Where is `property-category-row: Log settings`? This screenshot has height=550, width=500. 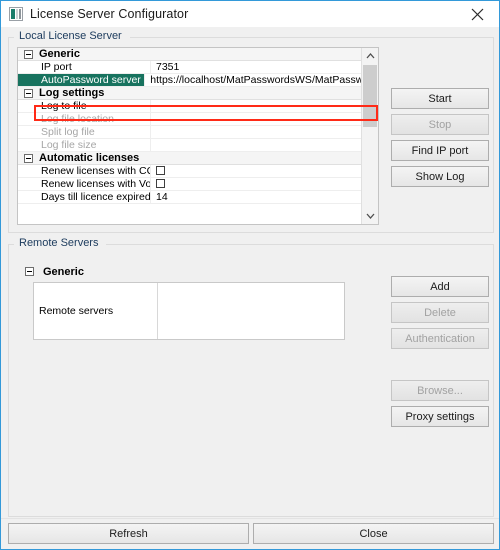 property-category-row: Log settings is located at coordinates (189, 93).